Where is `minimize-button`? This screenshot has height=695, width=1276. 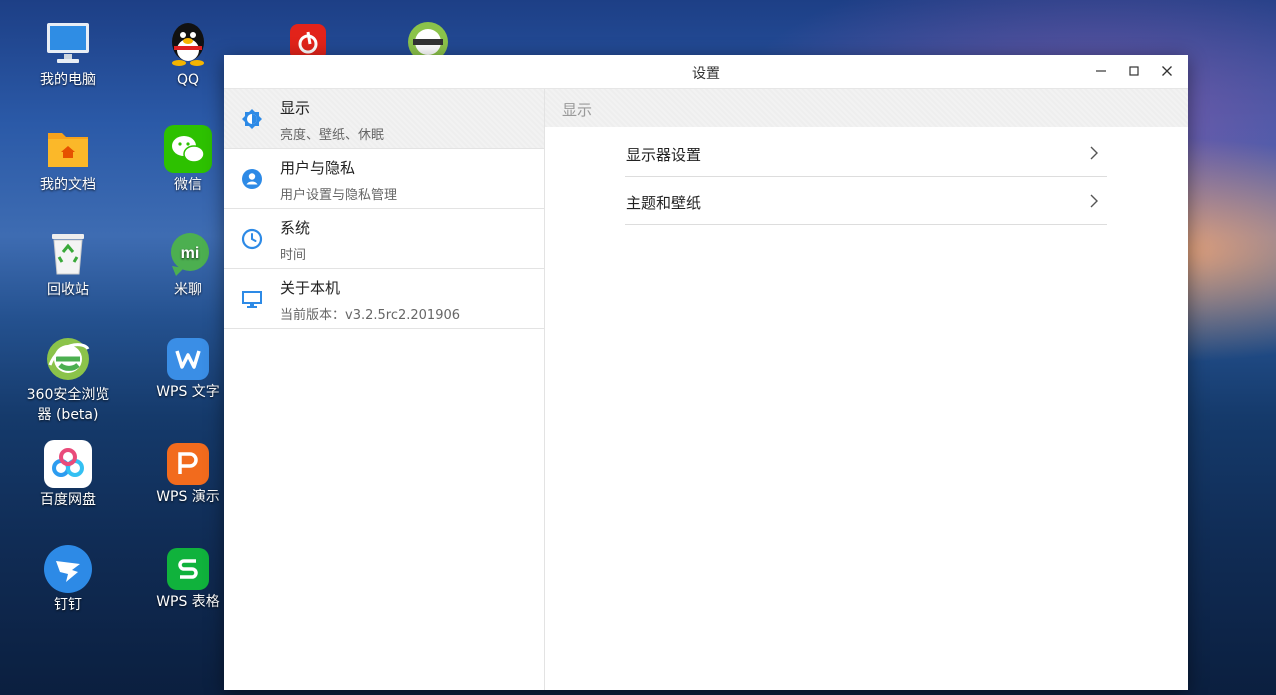
minimize-button is located at coordinates (1101, 71).